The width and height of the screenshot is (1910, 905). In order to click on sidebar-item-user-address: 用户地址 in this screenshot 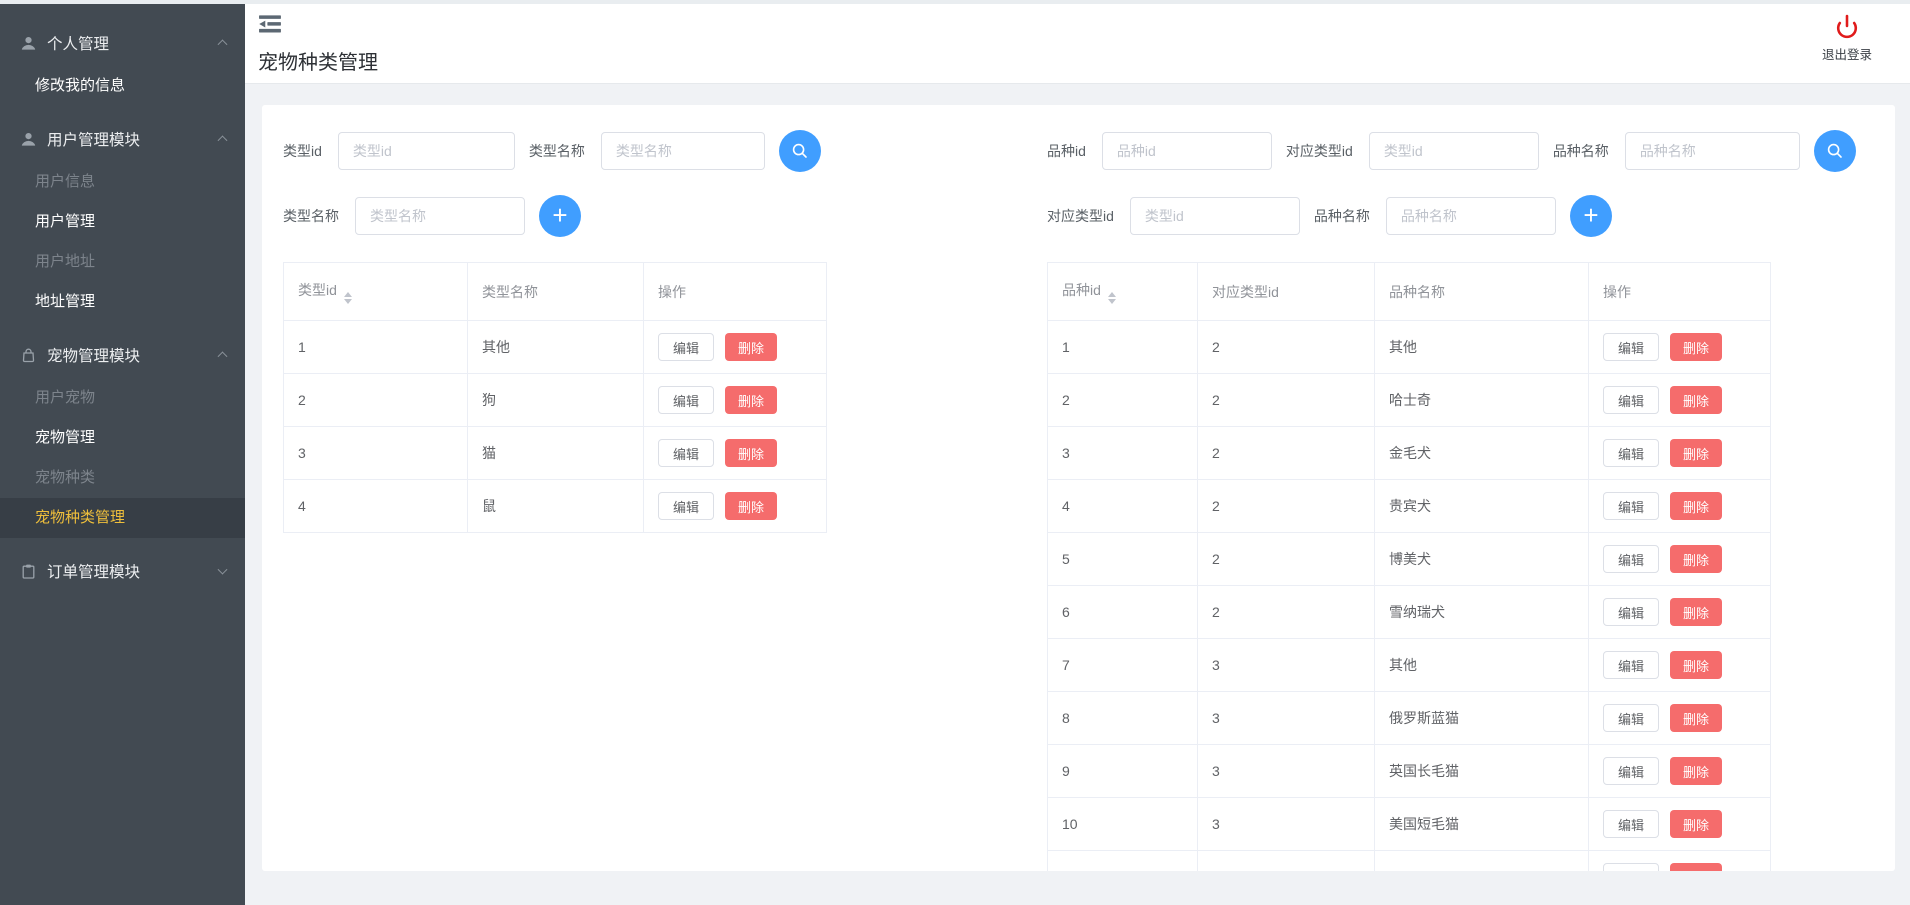, I will do `click(122, 262)`.